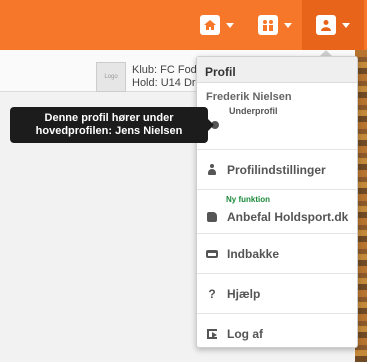  Describe the element at coordinates (111, 77) in the screenshot. I see `club-logo: Logo` at that location.